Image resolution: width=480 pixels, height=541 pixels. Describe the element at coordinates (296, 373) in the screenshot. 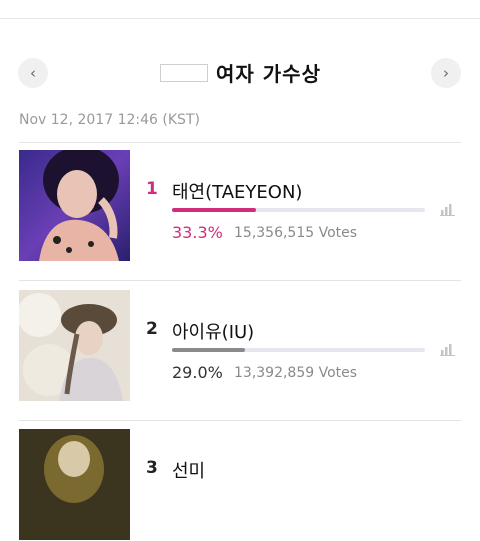

I see `vote-count: 13,392,859 Votes` at that location.